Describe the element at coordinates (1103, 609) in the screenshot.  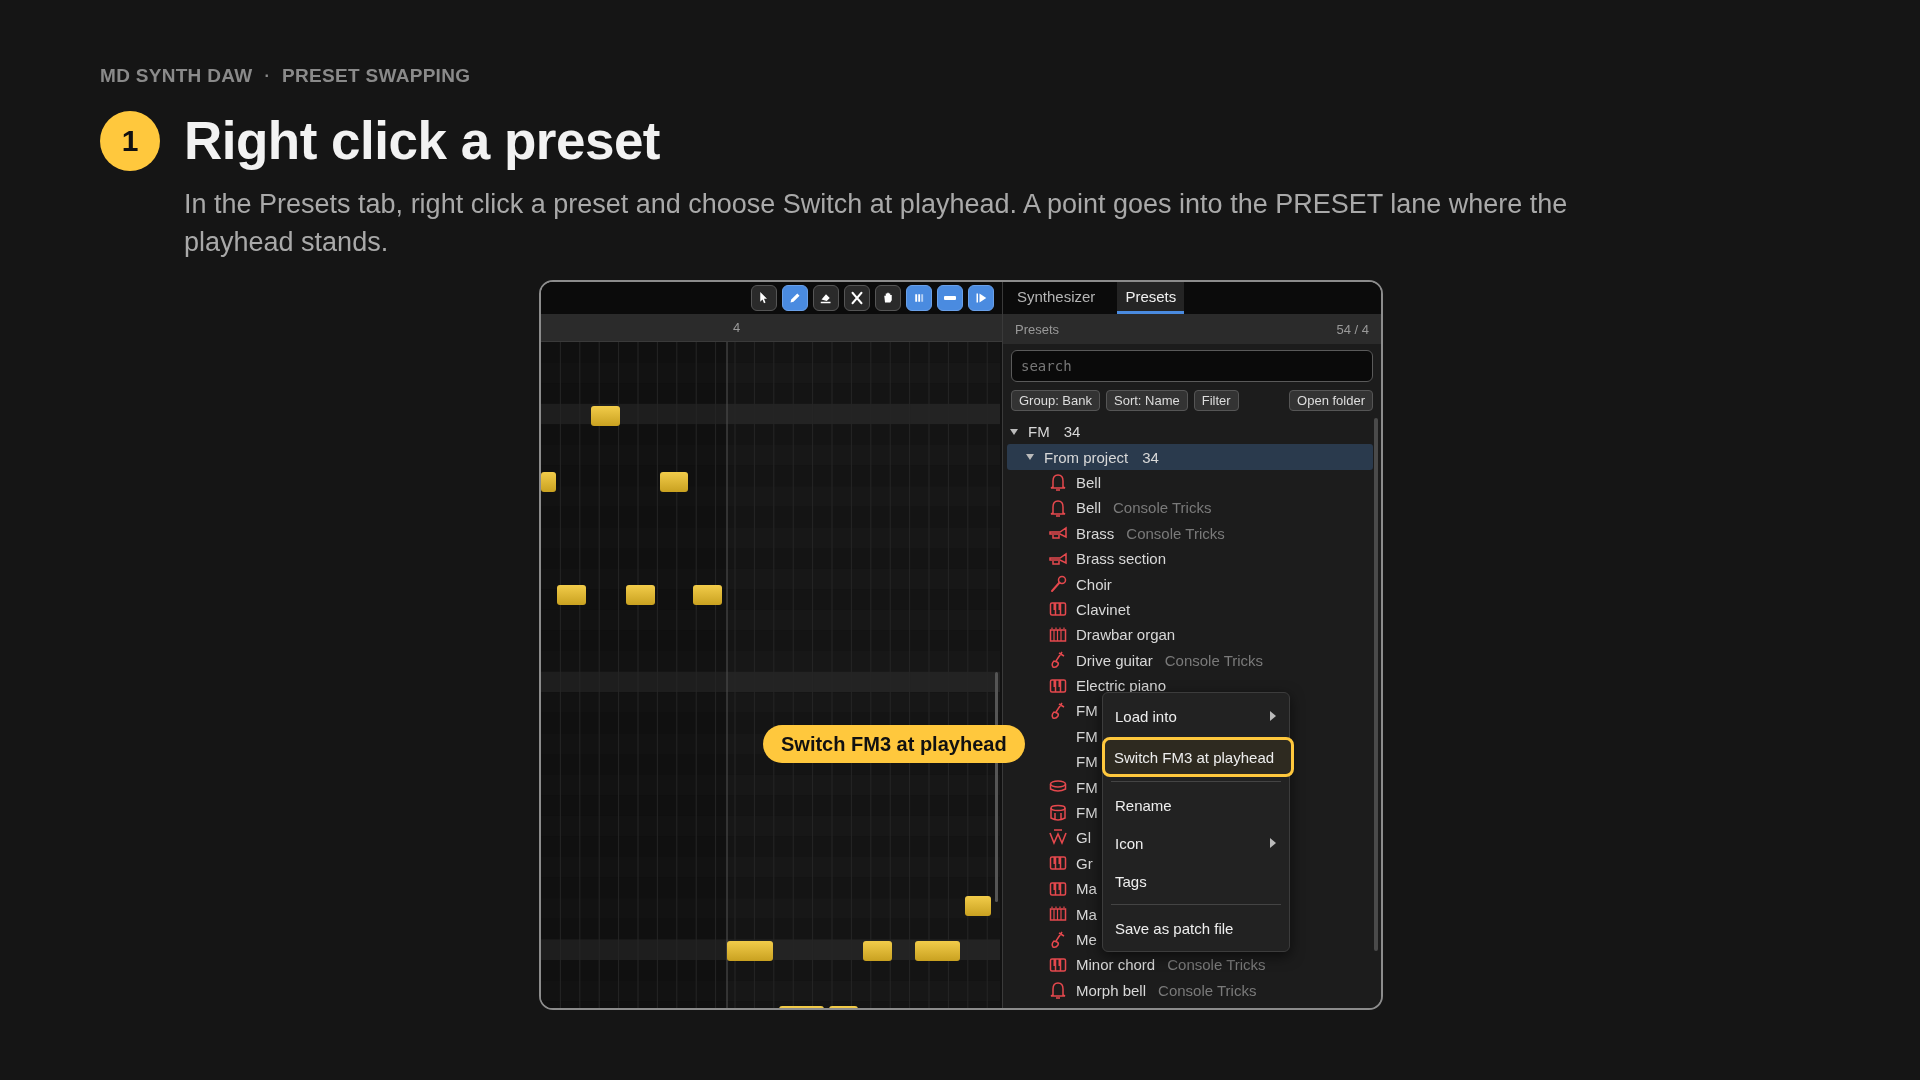
I see `preset-name: Clavinet` at that location.